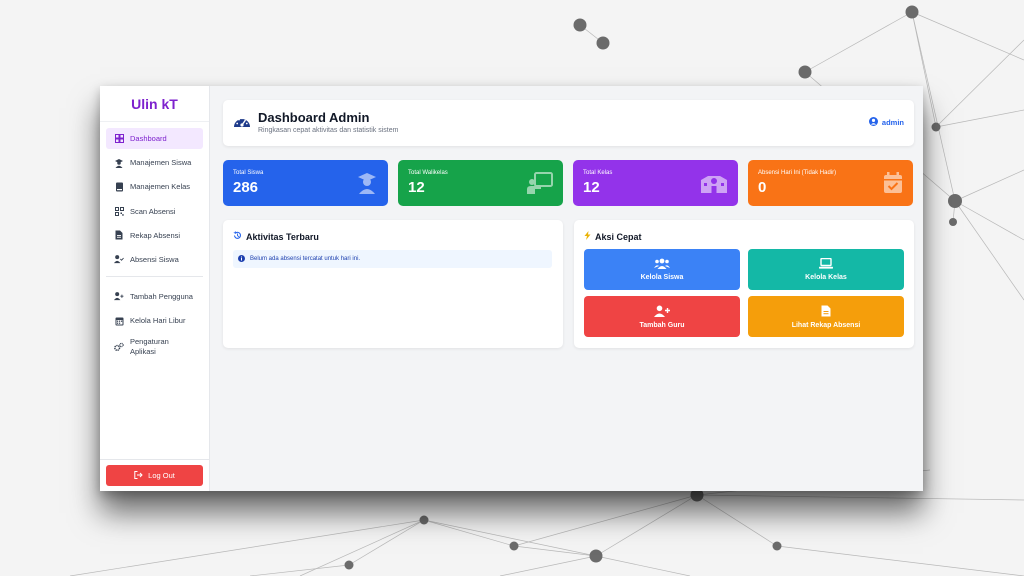  I want to click on sidebar-item-label: Scan Absensi, so click(153, 211).